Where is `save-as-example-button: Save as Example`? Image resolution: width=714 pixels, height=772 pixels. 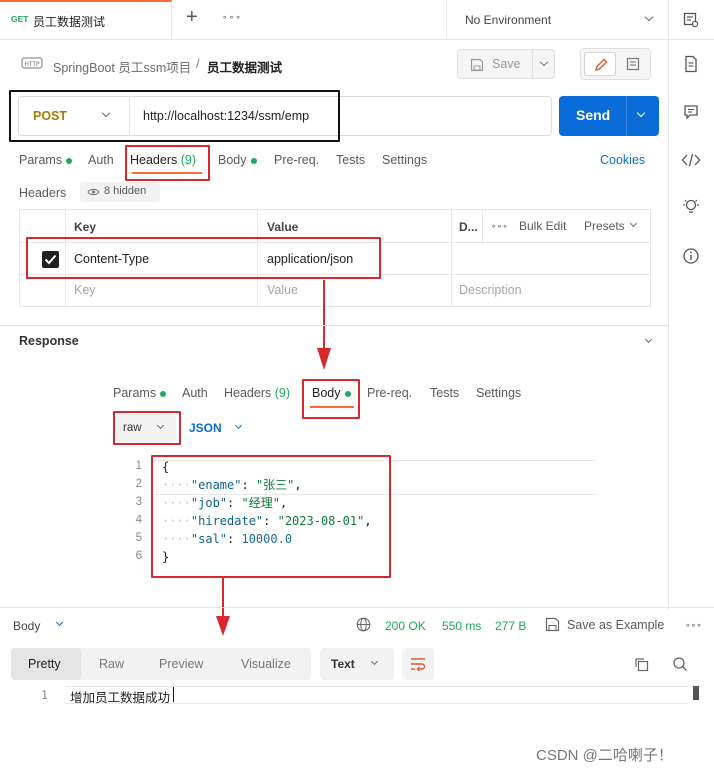
save-as-example-button: Save as Example is located at coordinates (615, 625).